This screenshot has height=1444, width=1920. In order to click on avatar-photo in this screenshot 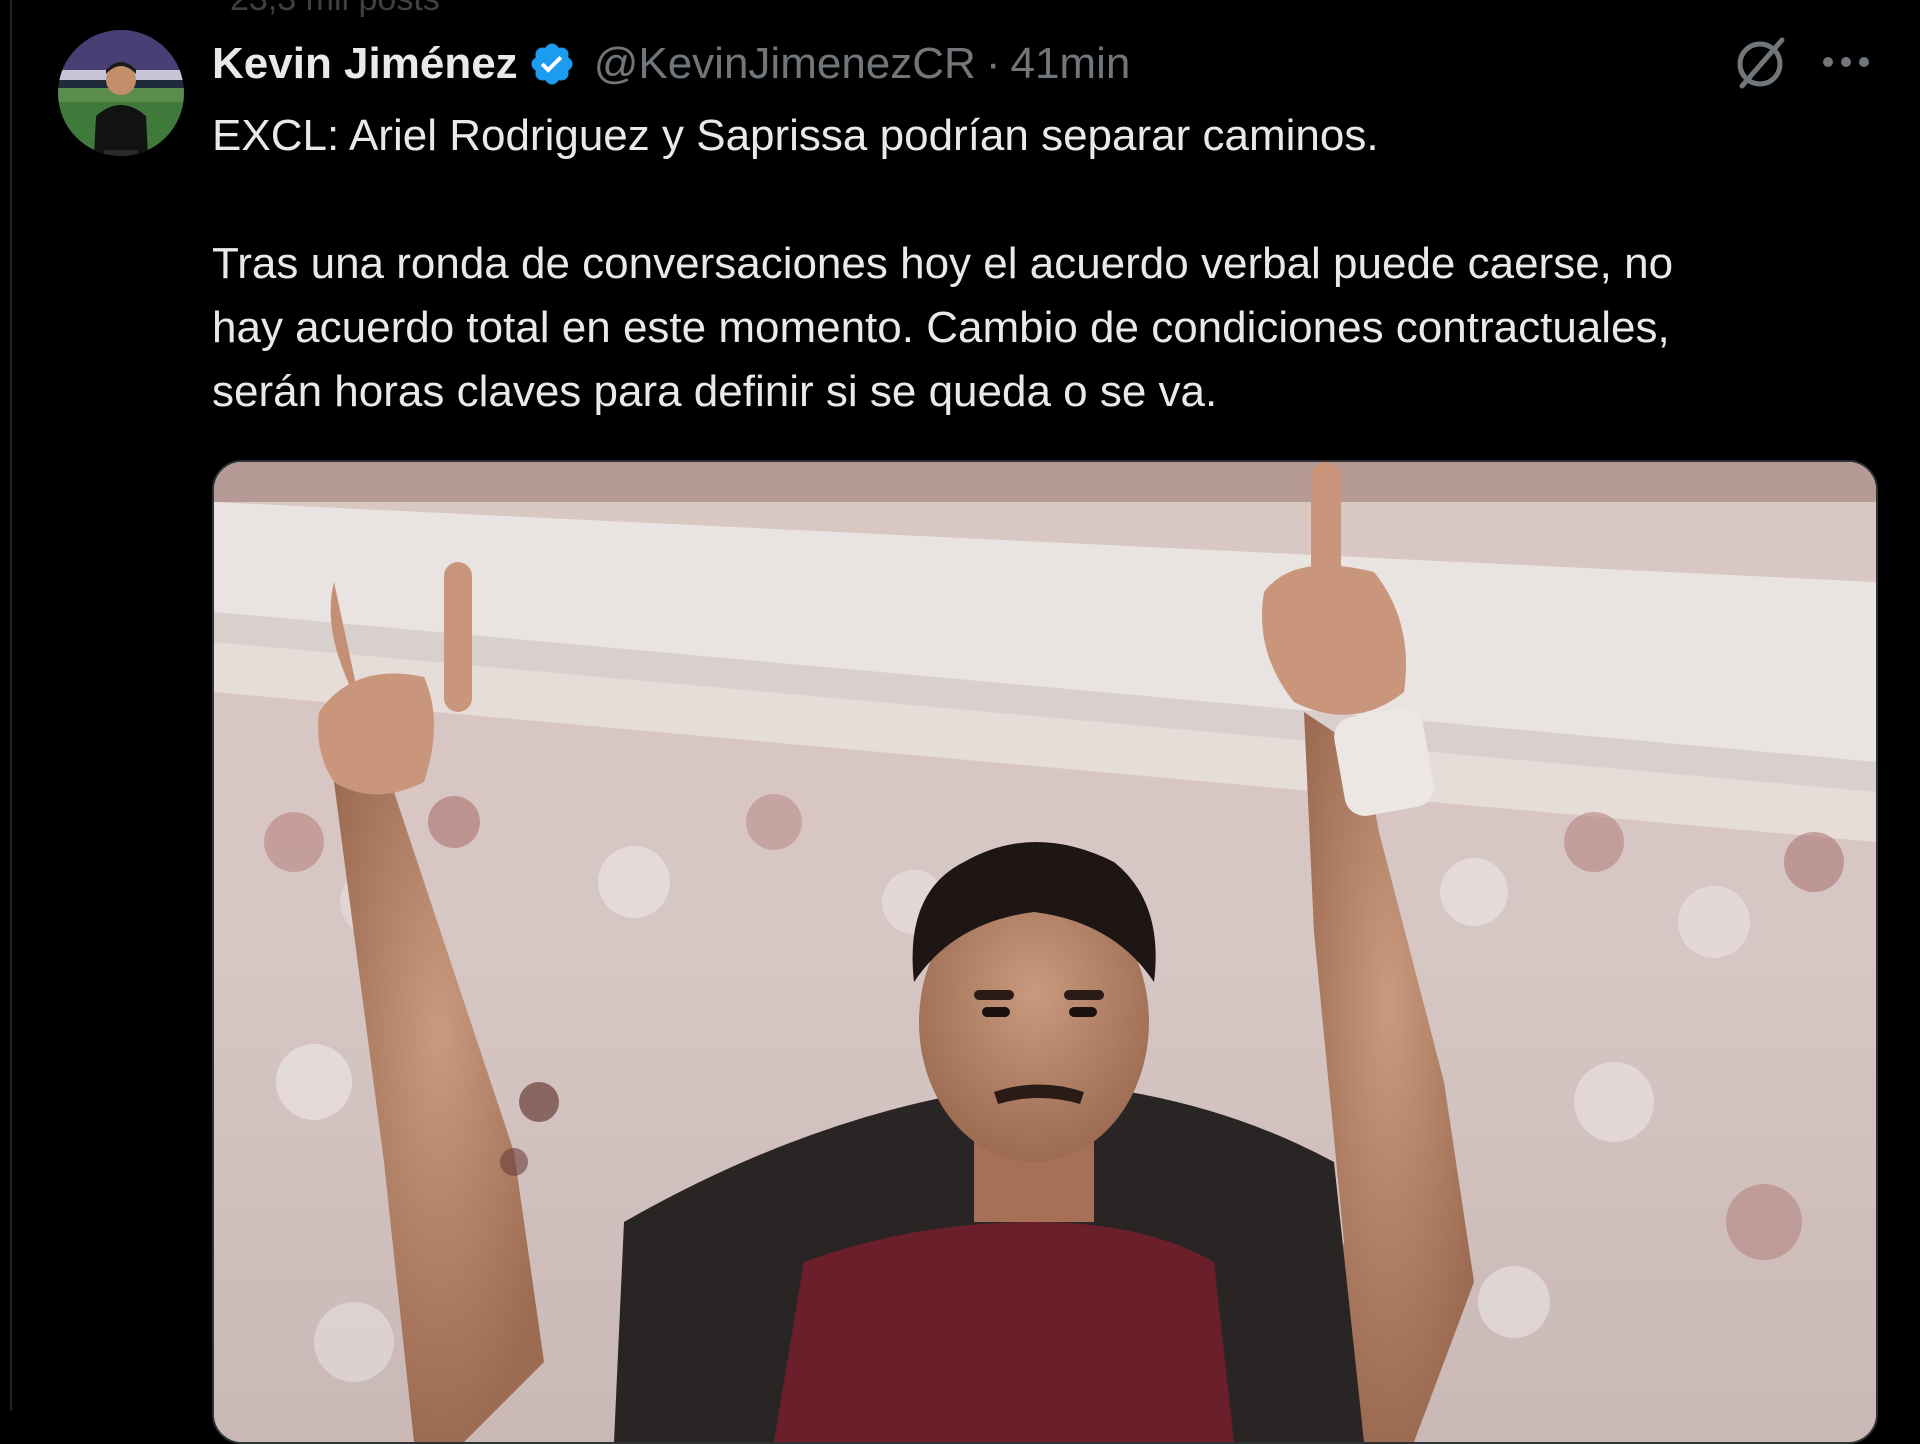, I will do `click(121, 93)`.